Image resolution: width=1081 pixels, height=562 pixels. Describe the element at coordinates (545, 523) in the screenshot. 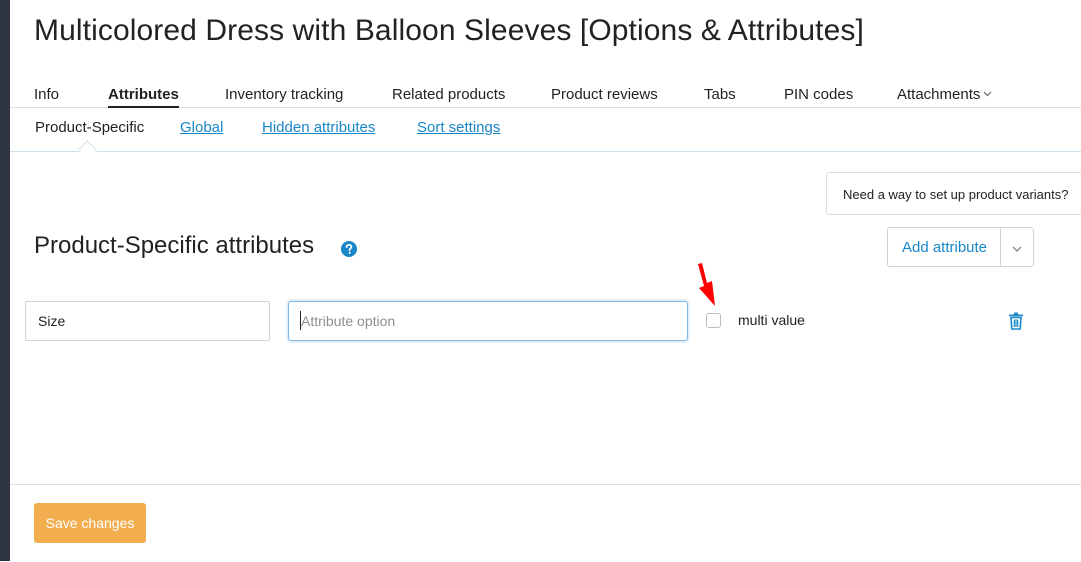

I see `footer-bar: Save changes` at that location.